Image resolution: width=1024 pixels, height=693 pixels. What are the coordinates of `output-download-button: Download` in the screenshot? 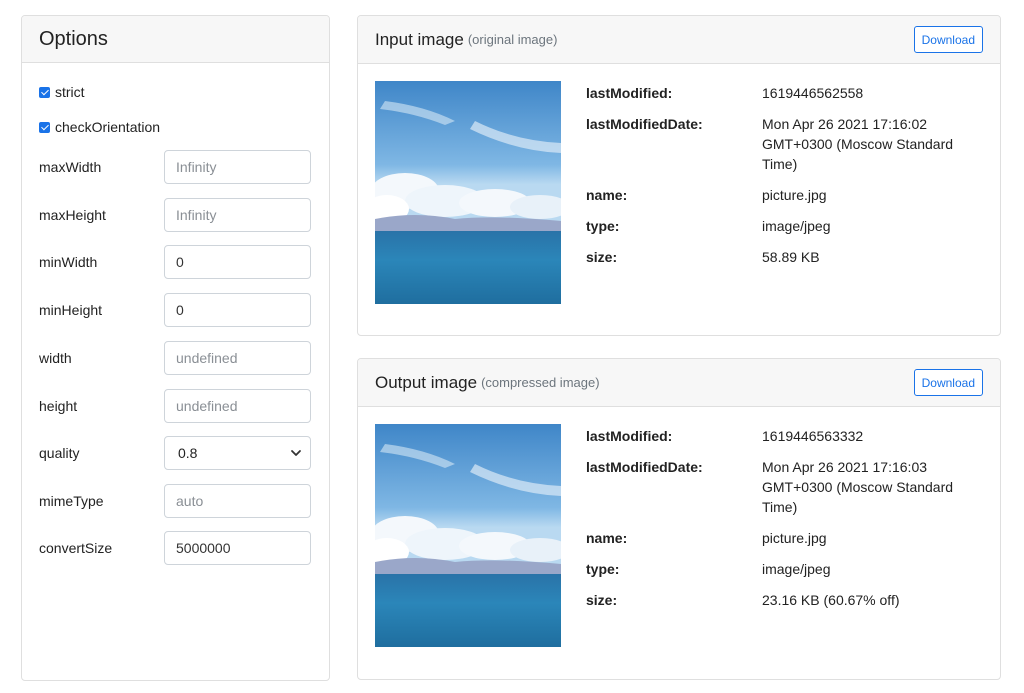 It's located at (948, 382).